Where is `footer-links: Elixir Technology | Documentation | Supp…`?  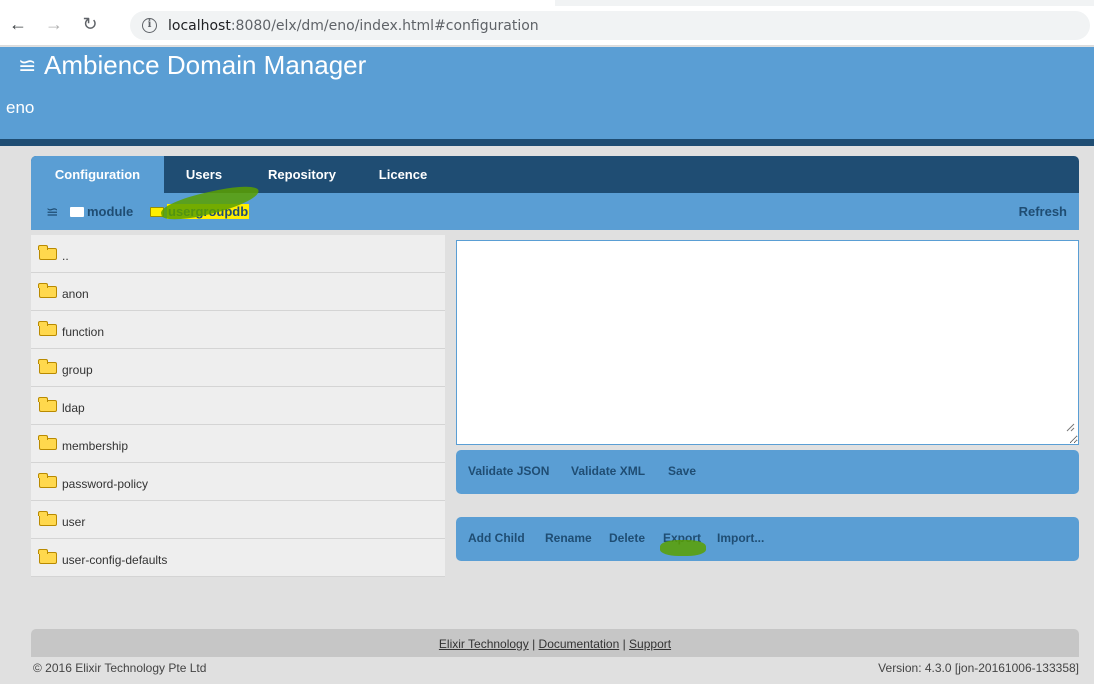
footer-links: Elixir Technology | Documentation | Supp… is located at coordinates (555, 644).